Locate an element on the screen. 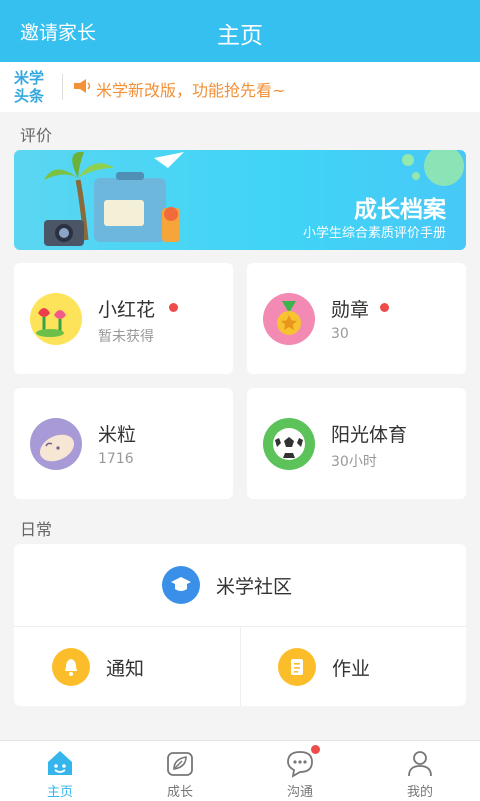 This screenshot has height=801, width=480. leaf-icon is located at coordinates (180, 764).